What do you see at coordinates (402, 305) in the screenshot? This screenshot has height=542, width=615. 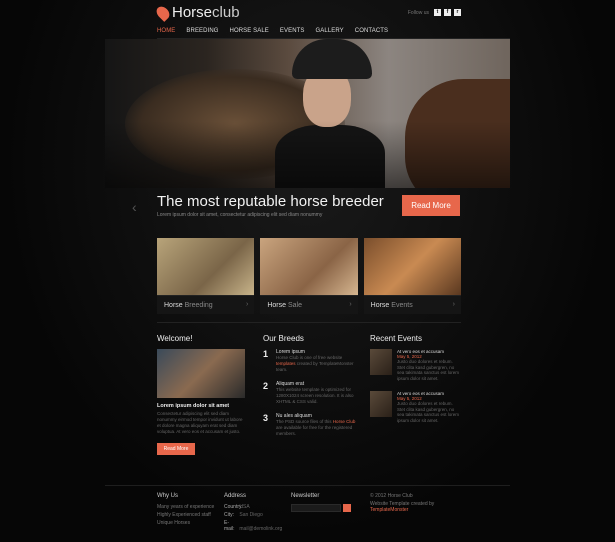 I see `tile-label-rest: Events` at bounding box center [402, 305].